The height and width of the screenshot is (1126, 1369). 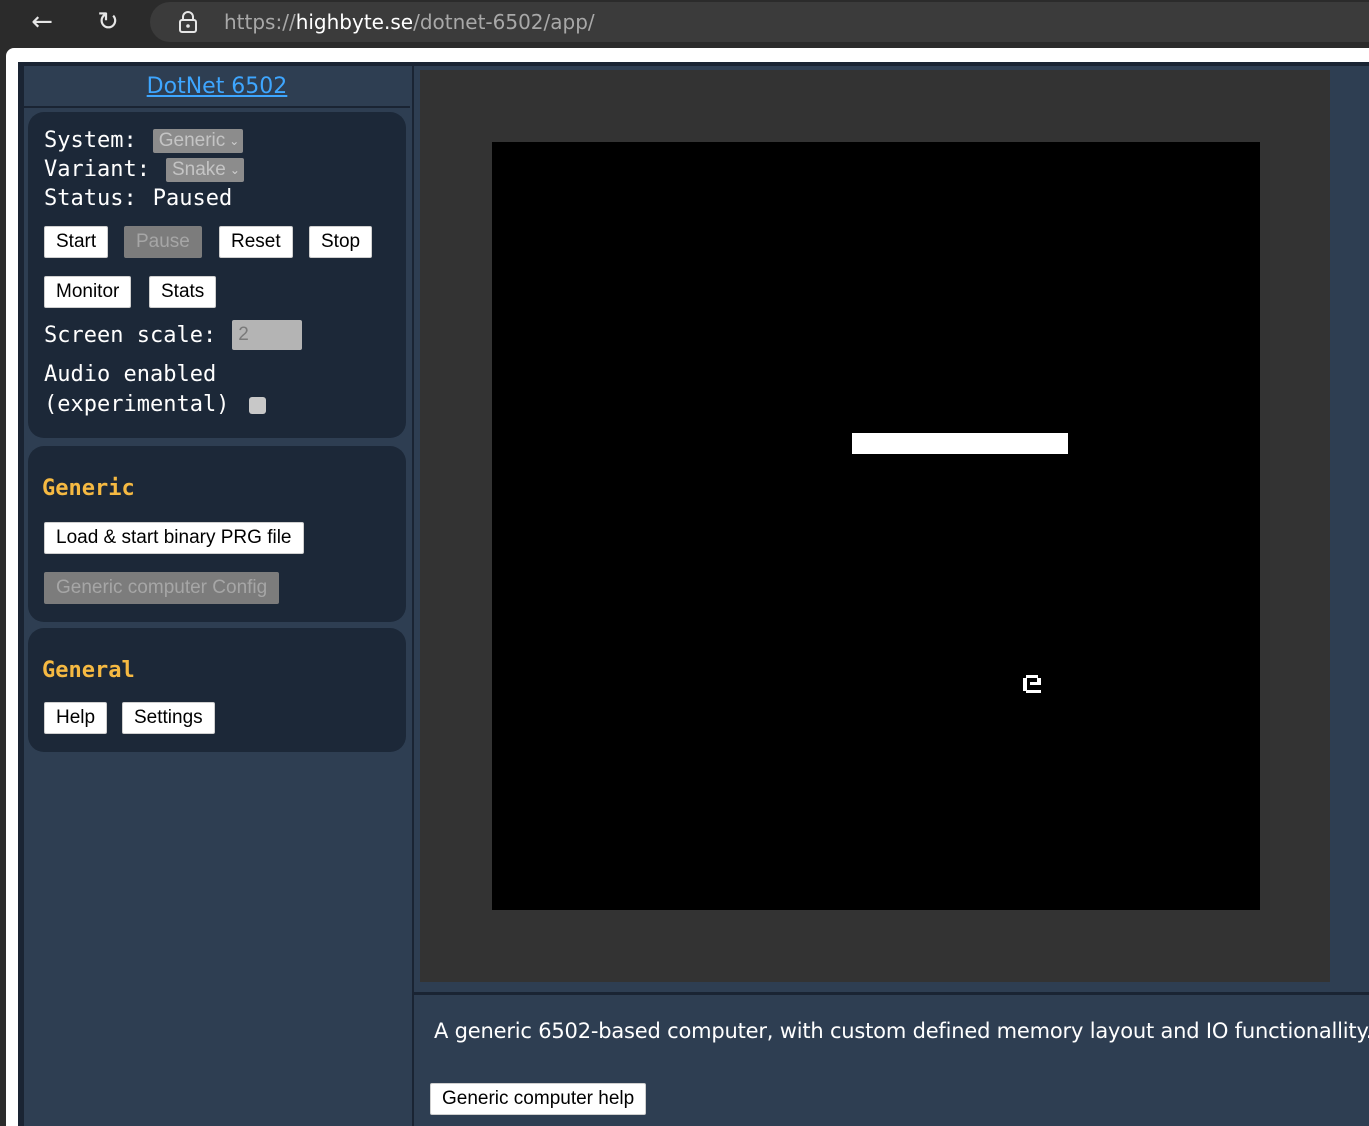 I want to click on title-bar: DotNet 6502, so click(x=217, y=87).